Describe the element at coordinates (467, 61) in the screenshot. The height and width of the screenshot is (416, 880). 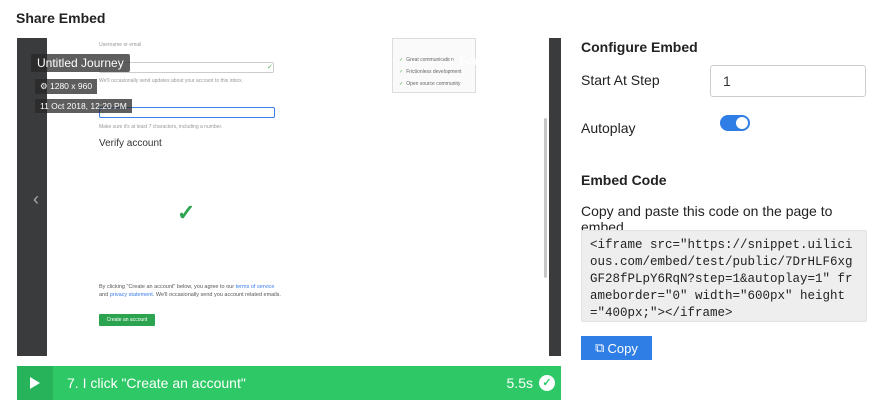
I see `fork-button: ⑂ Fork` at that location.